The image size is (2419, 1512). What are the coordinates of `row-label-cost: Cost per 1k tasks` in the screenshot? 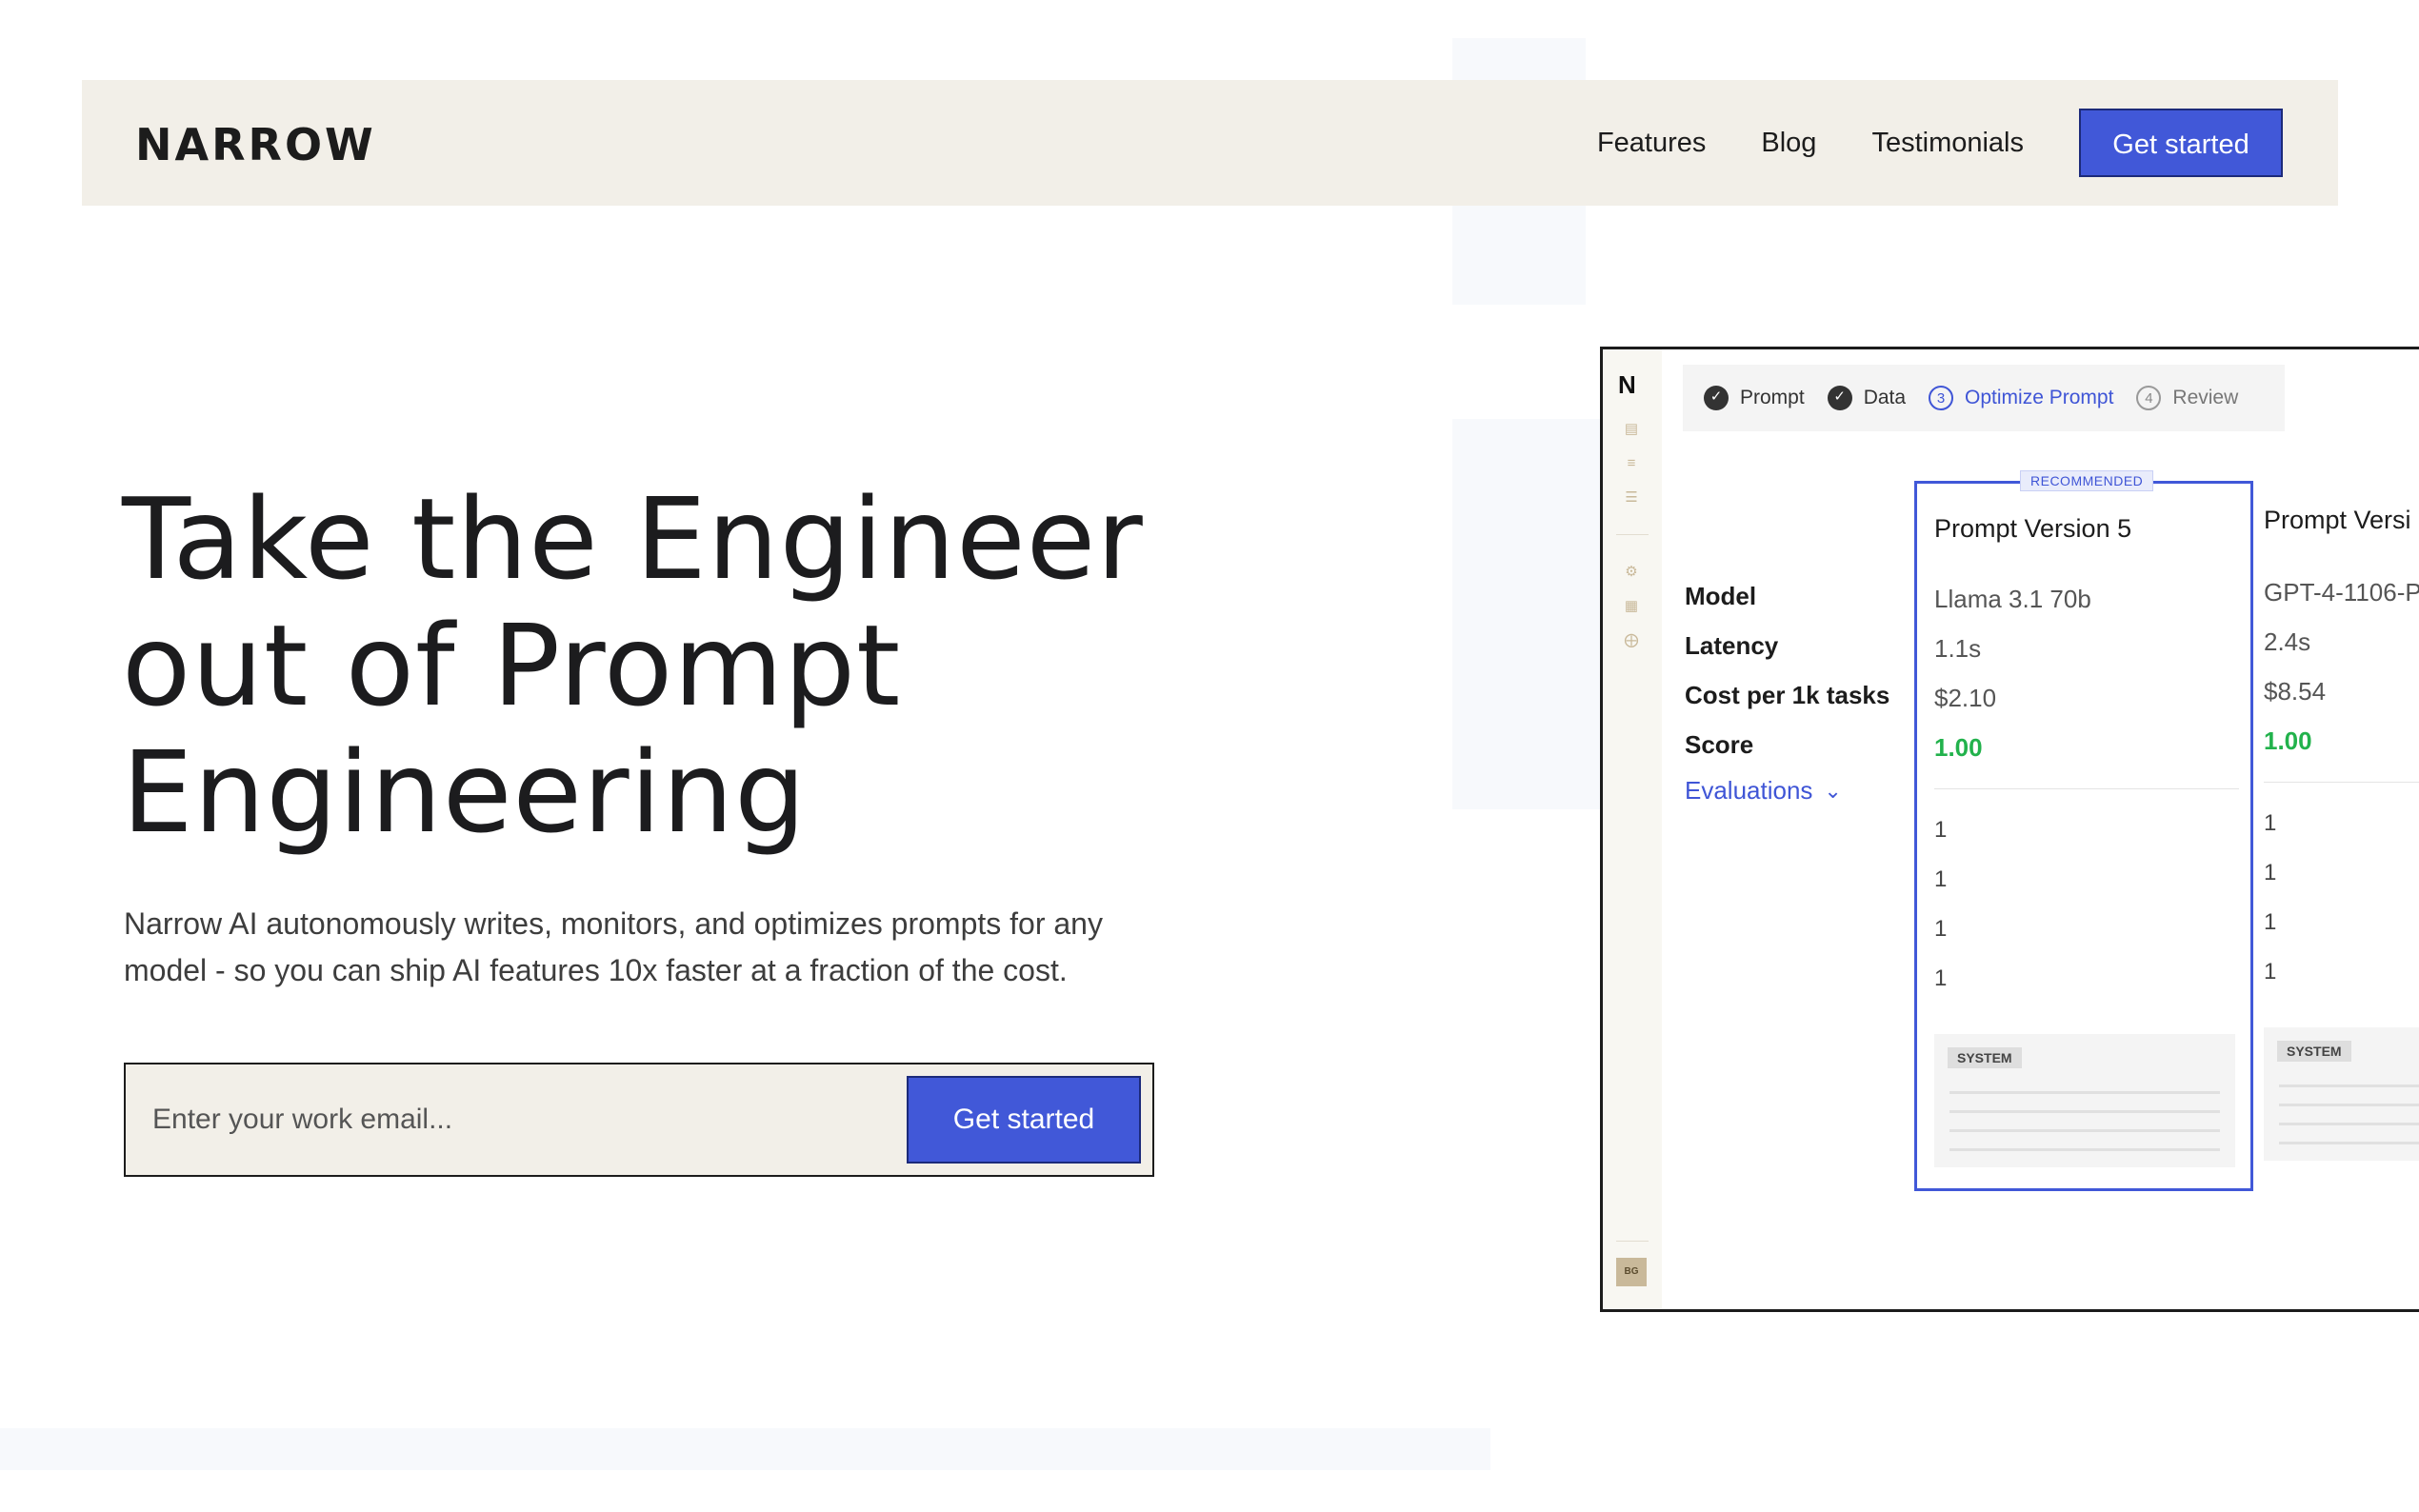 It's located at (1787, 695).